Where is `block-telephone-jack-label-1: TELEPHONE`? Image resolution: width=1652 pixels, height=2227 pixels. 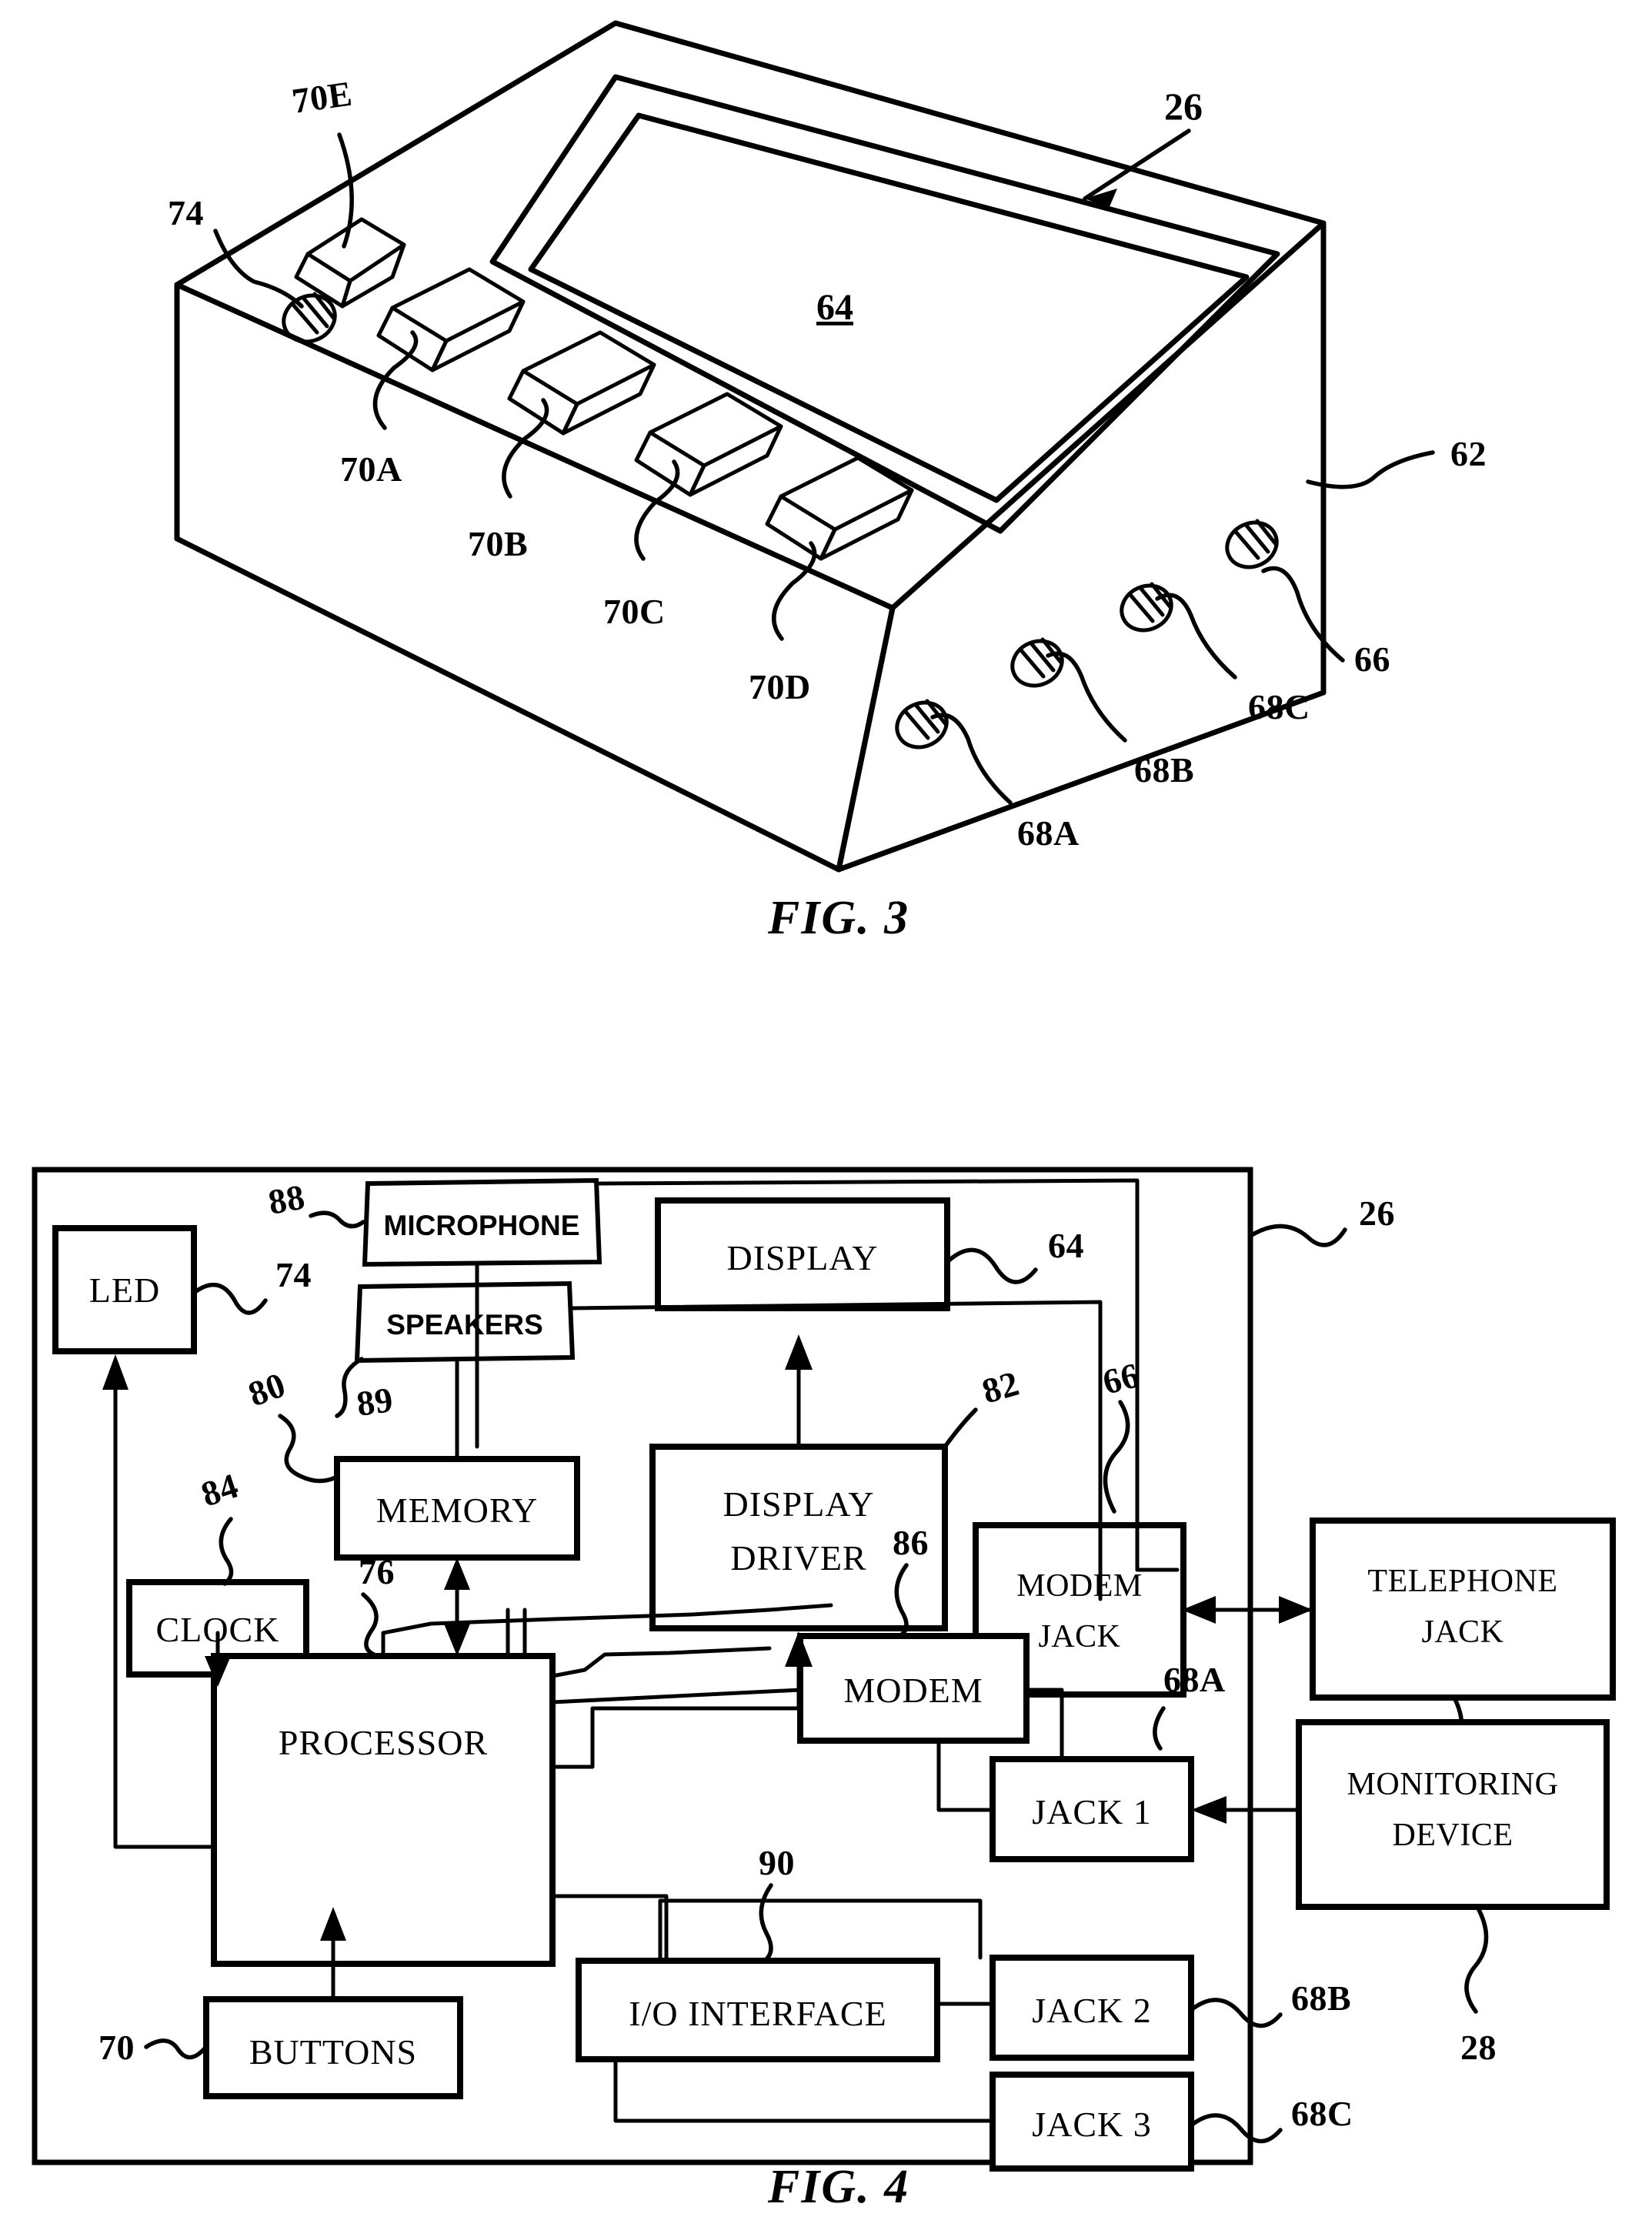
block-telephone-jack-label-1: TELEPHONE is located at coordinates (1462, 1581).